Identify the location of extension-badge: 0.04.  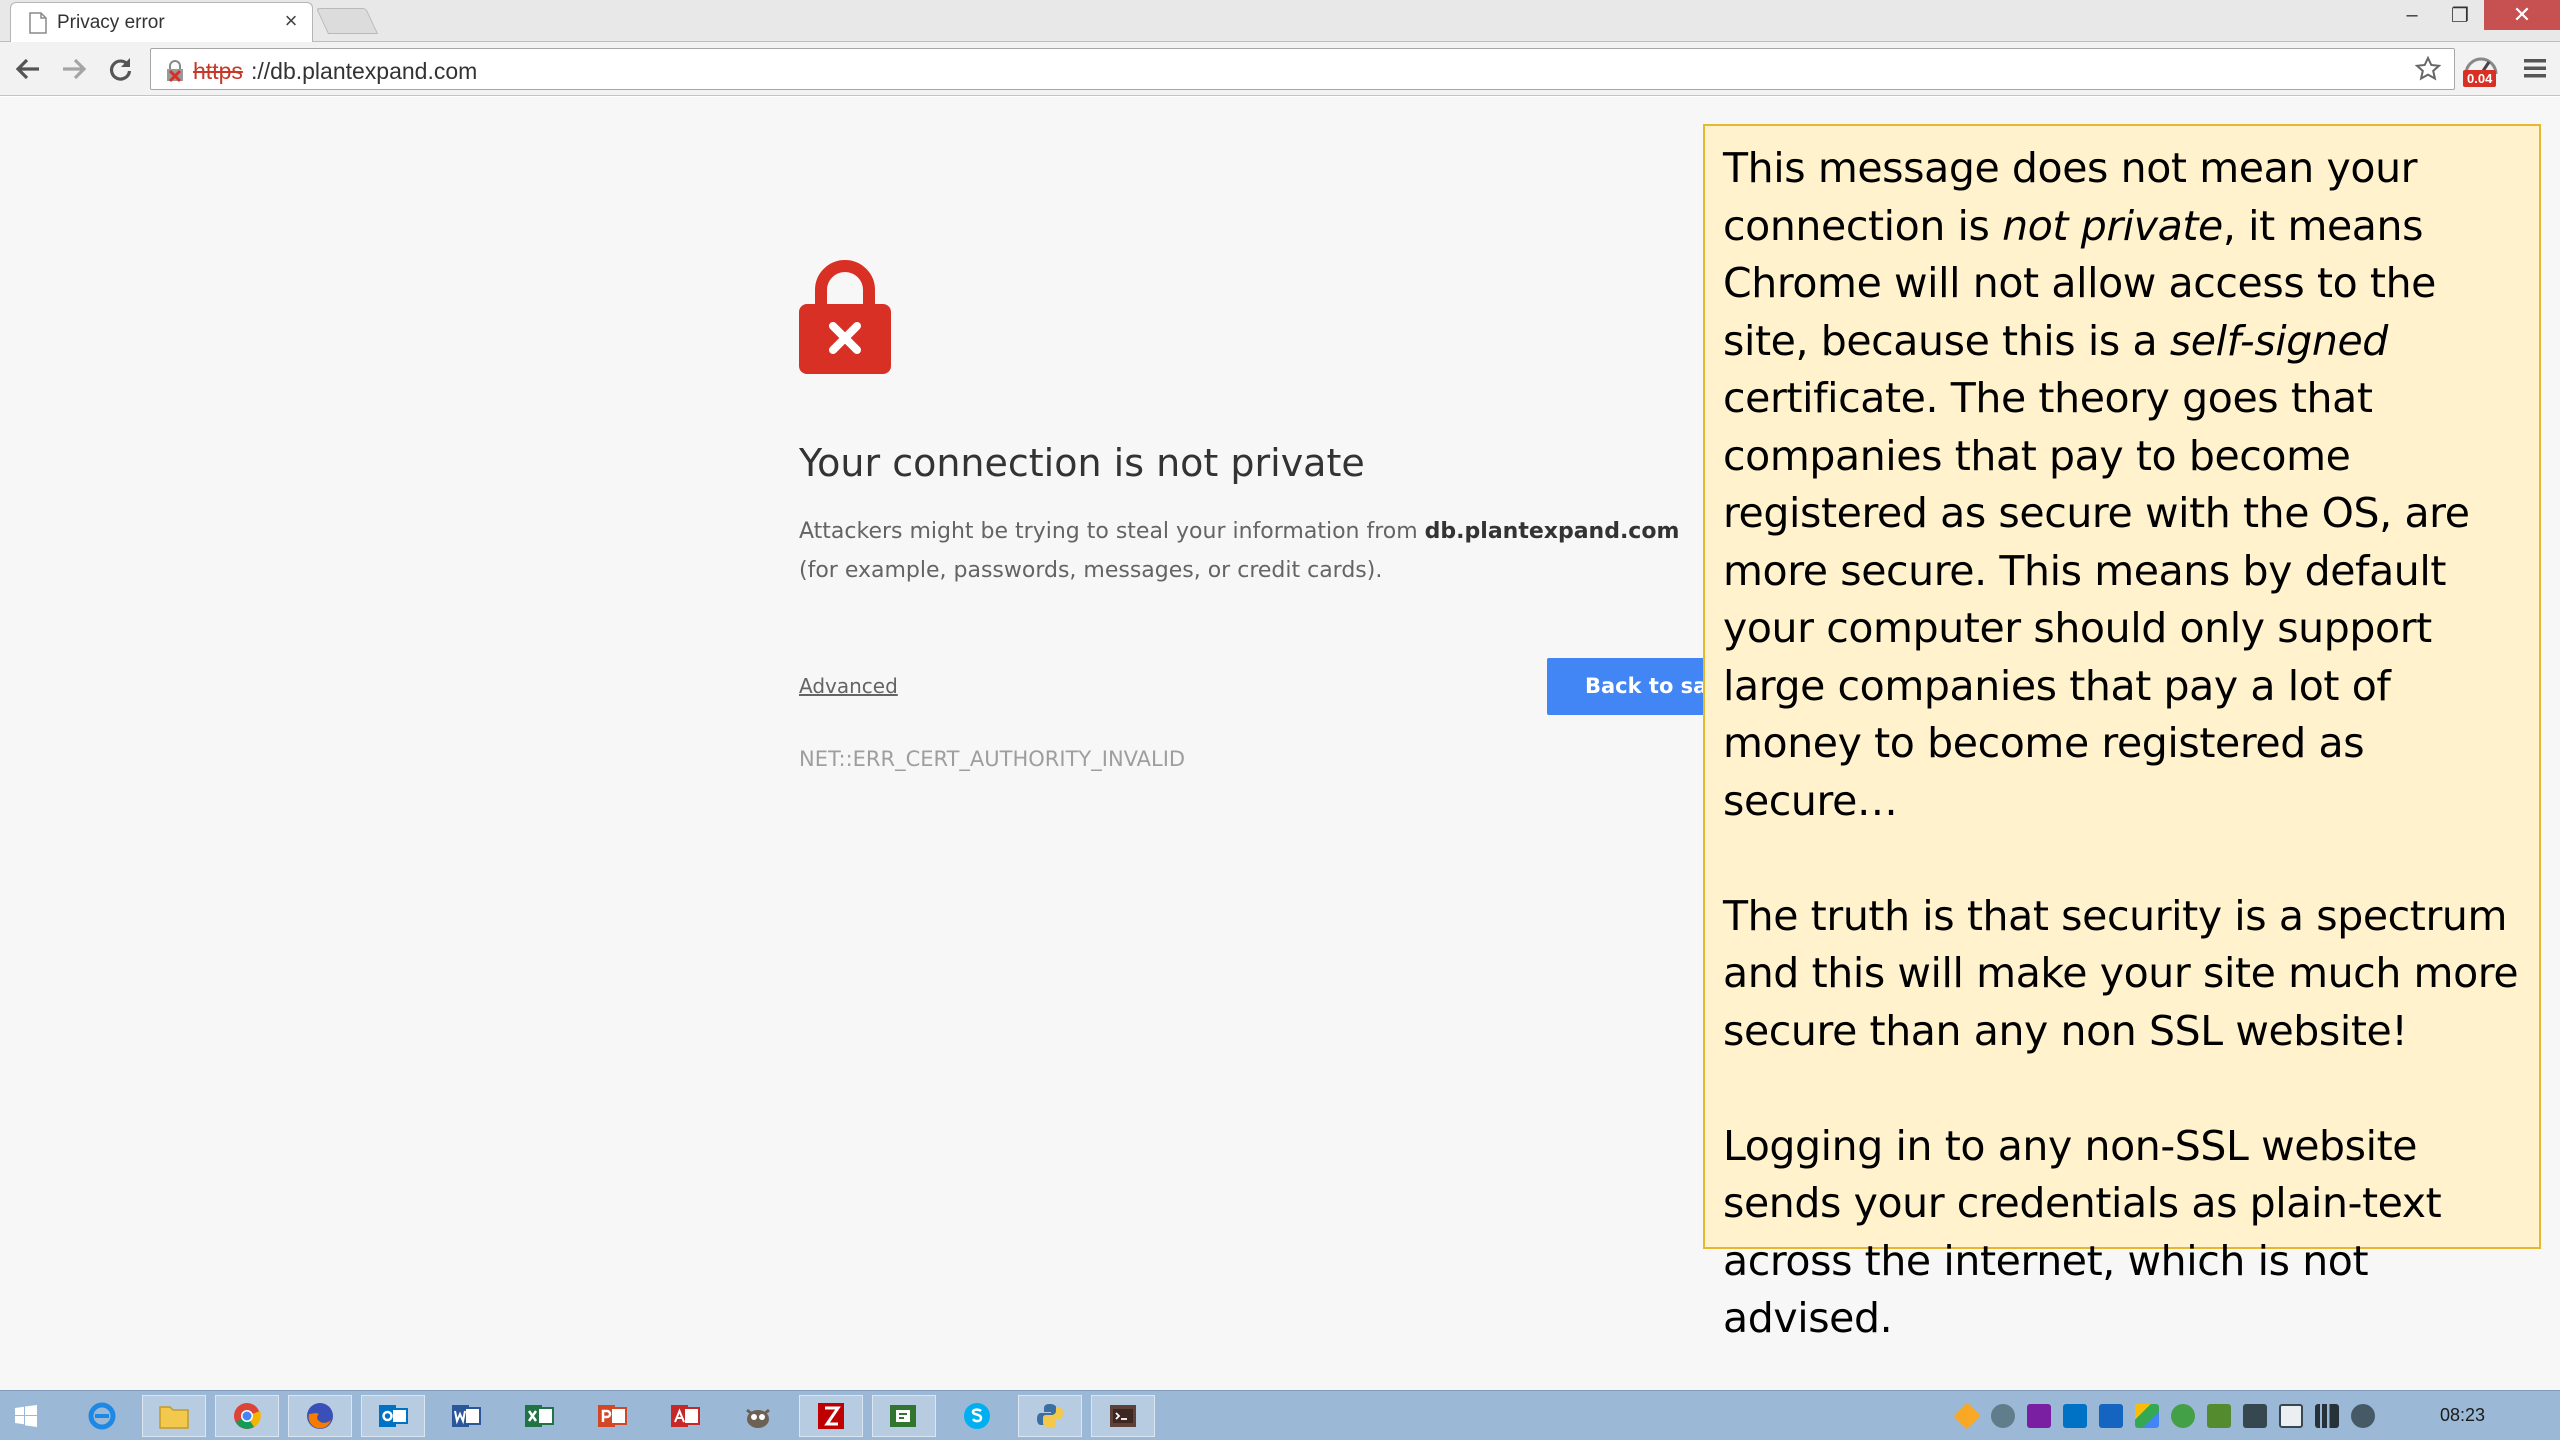
(2480, 78).